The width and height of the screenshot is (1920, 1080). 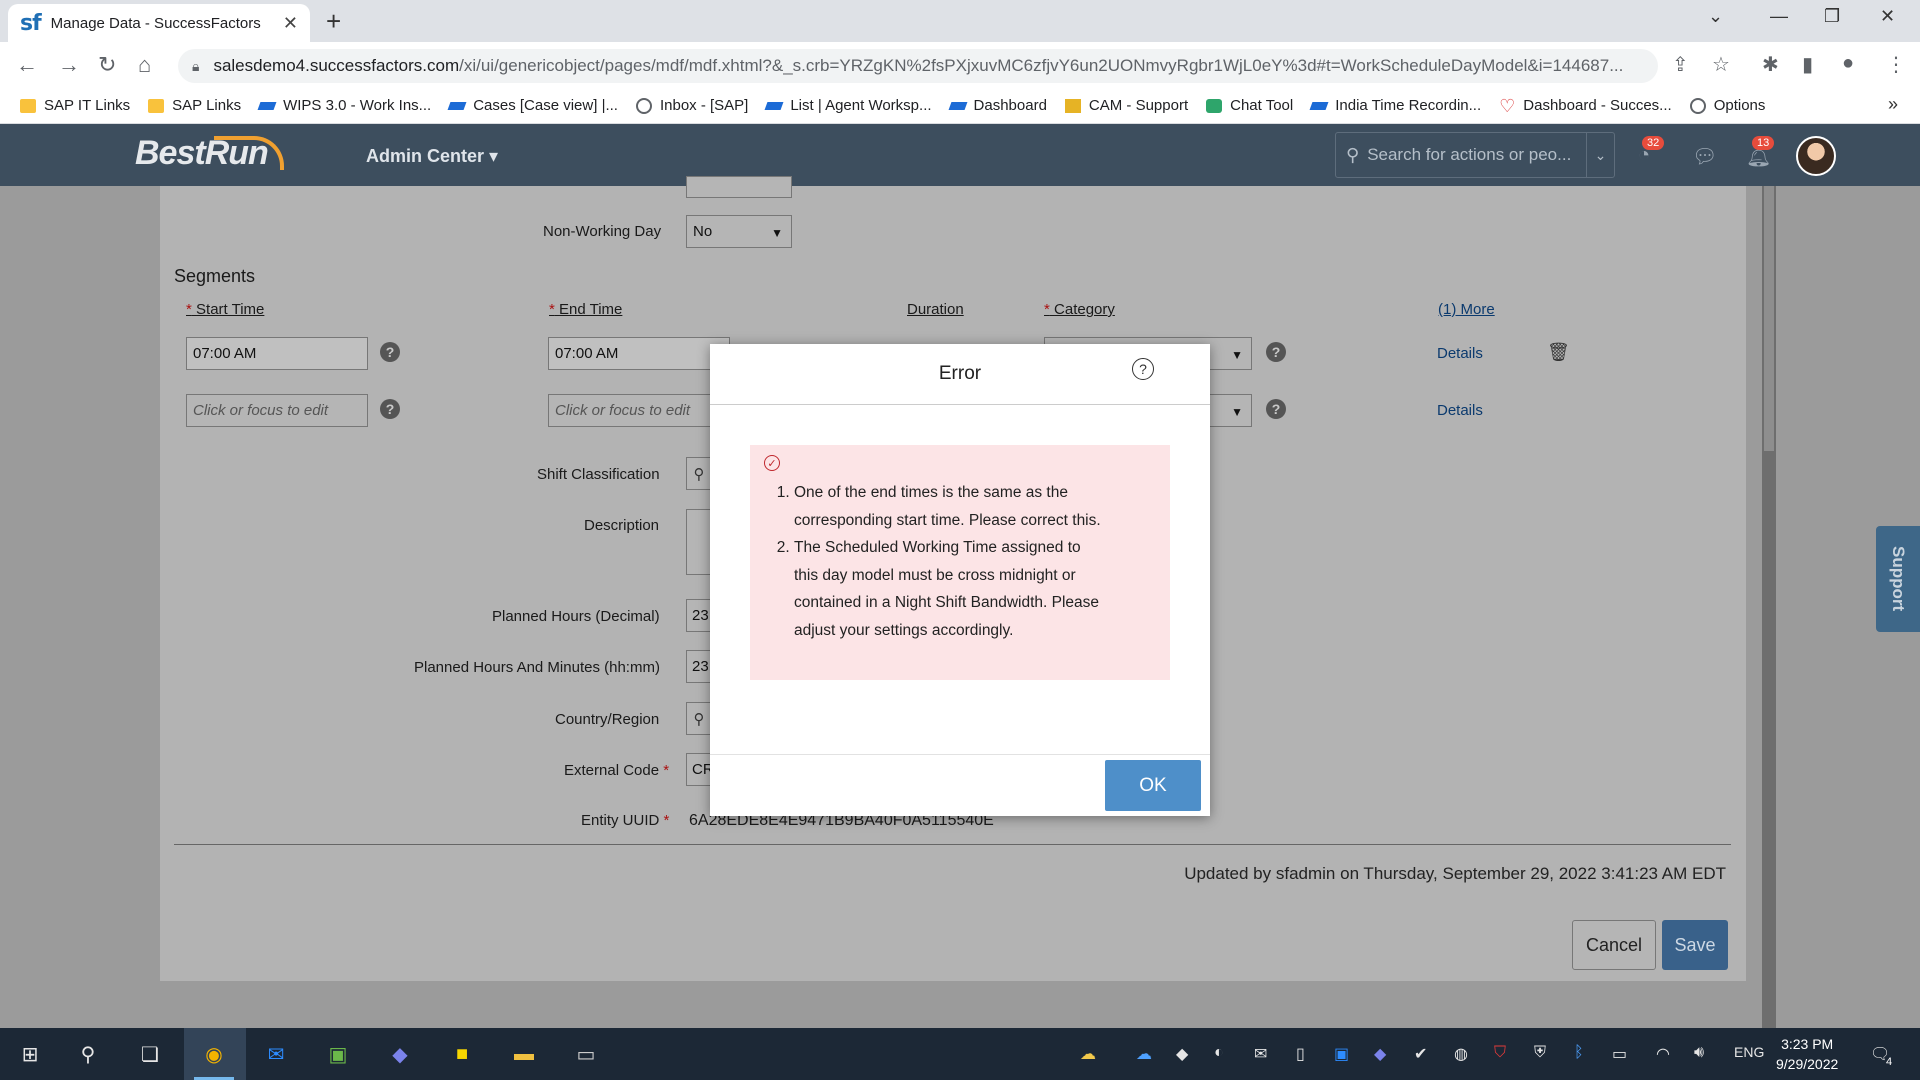 I want to click on bluetooth-icon: ᛒ, so click(x=1579, y=1053).